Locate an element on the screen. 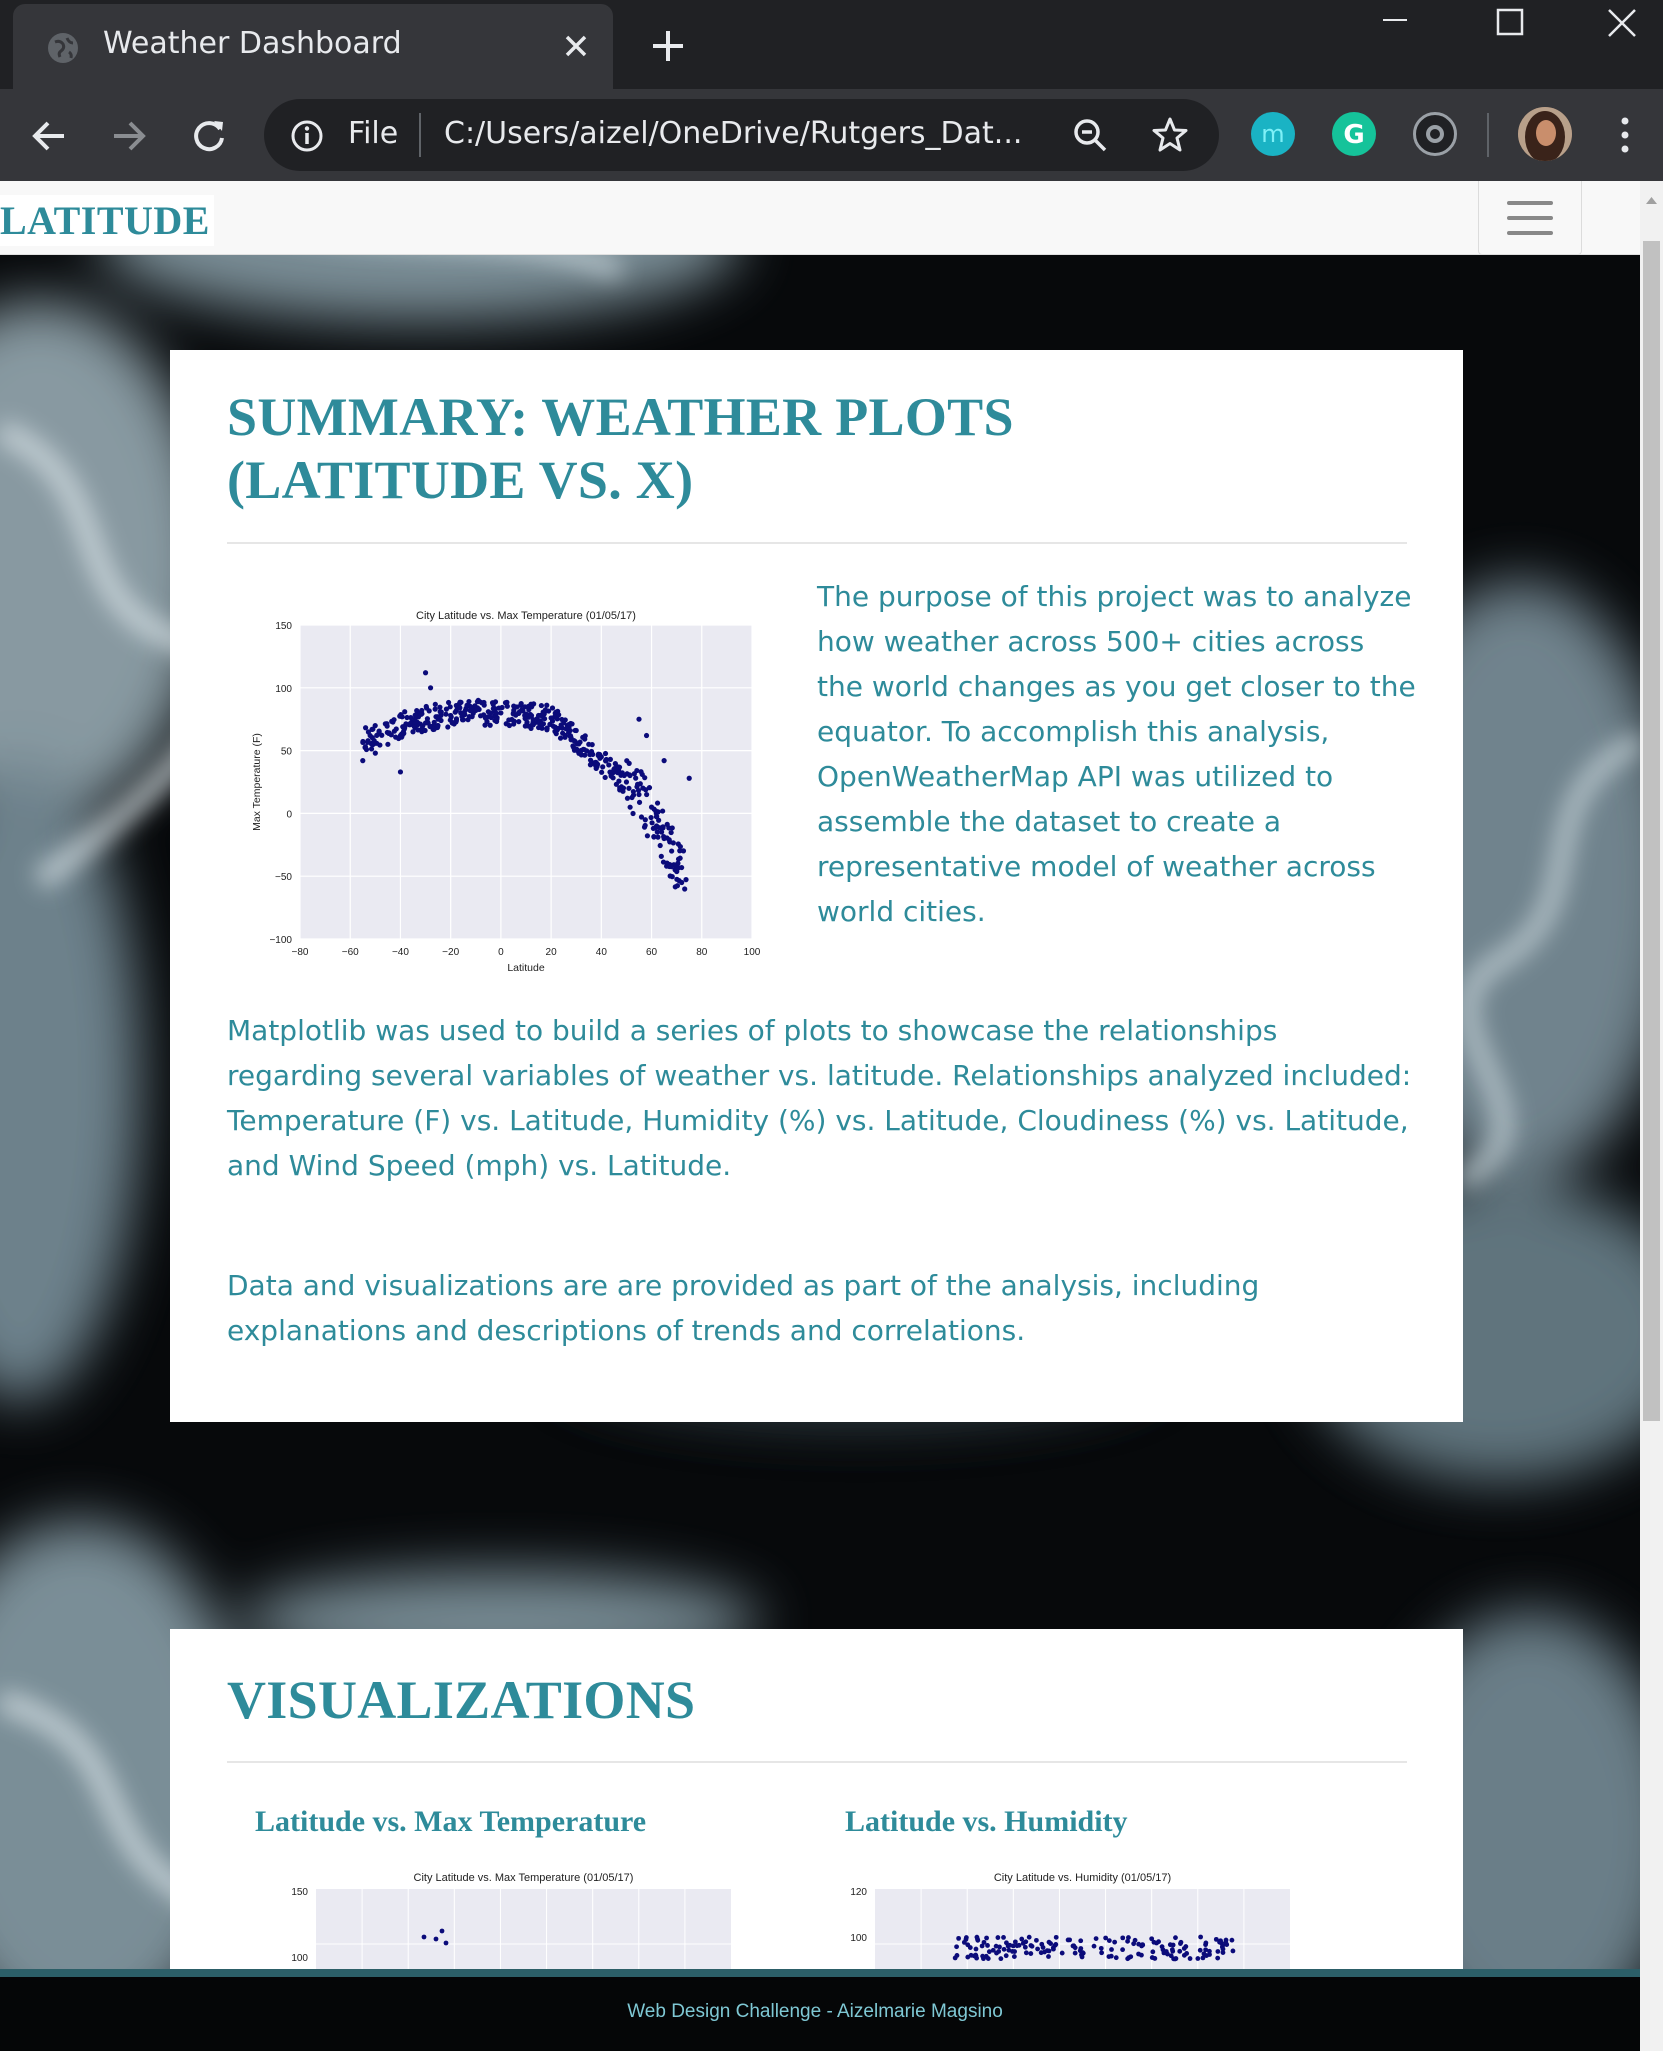 The image size is (1663, 2051). navbar-brand: LATITUDE is located at coordinates (107, 220).